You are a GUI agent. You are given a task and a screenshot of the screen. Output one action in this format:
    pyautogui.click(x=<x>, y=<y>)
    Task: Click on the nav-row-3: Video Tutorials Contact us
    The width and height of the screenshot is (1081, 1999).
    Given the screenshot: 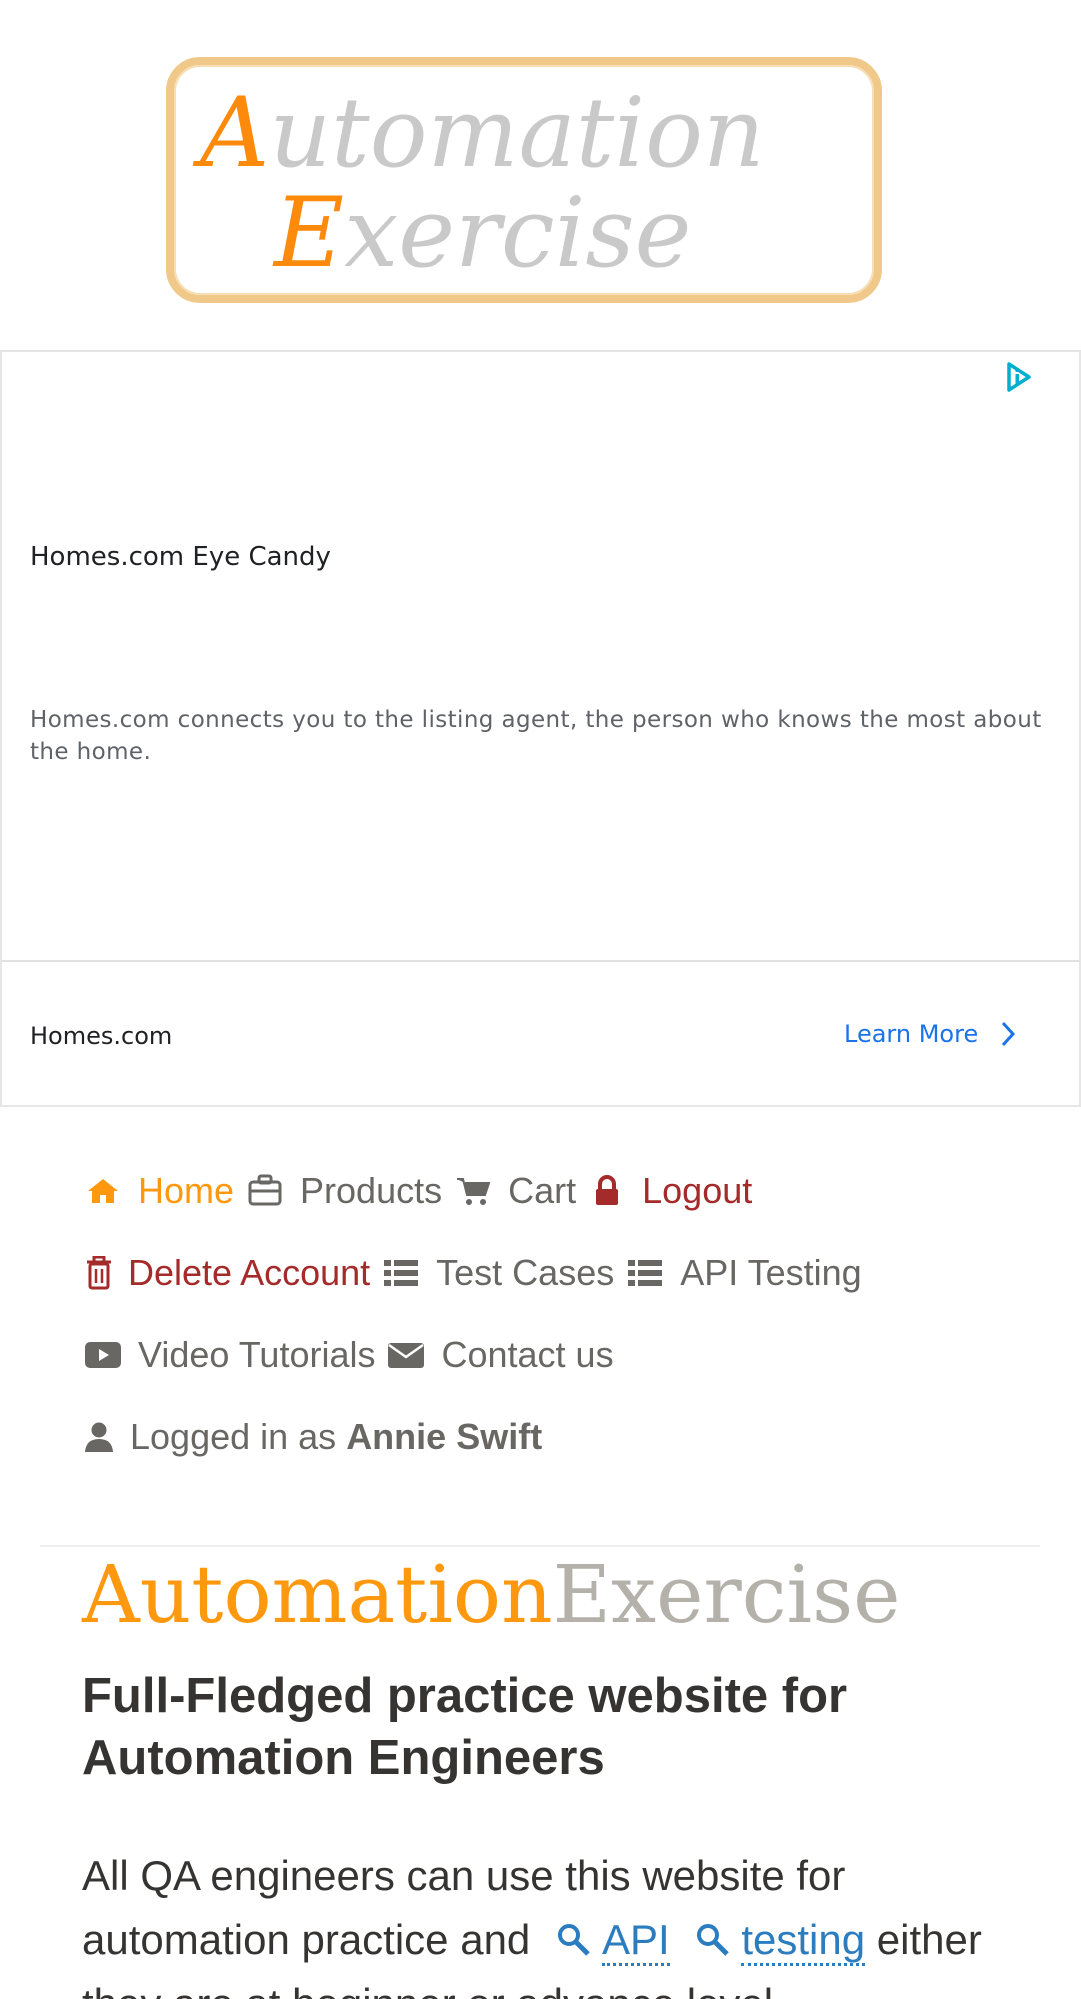 What is the action you would take?
    pyautogui.click(x=562, y=1355)
    